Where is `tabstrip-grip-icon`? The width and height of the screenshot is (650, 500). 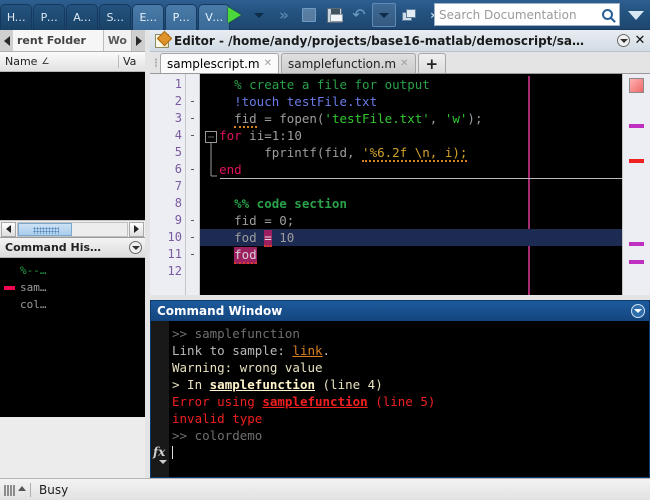 tabstrip-grip-icon is located at coordinates (156, 63).